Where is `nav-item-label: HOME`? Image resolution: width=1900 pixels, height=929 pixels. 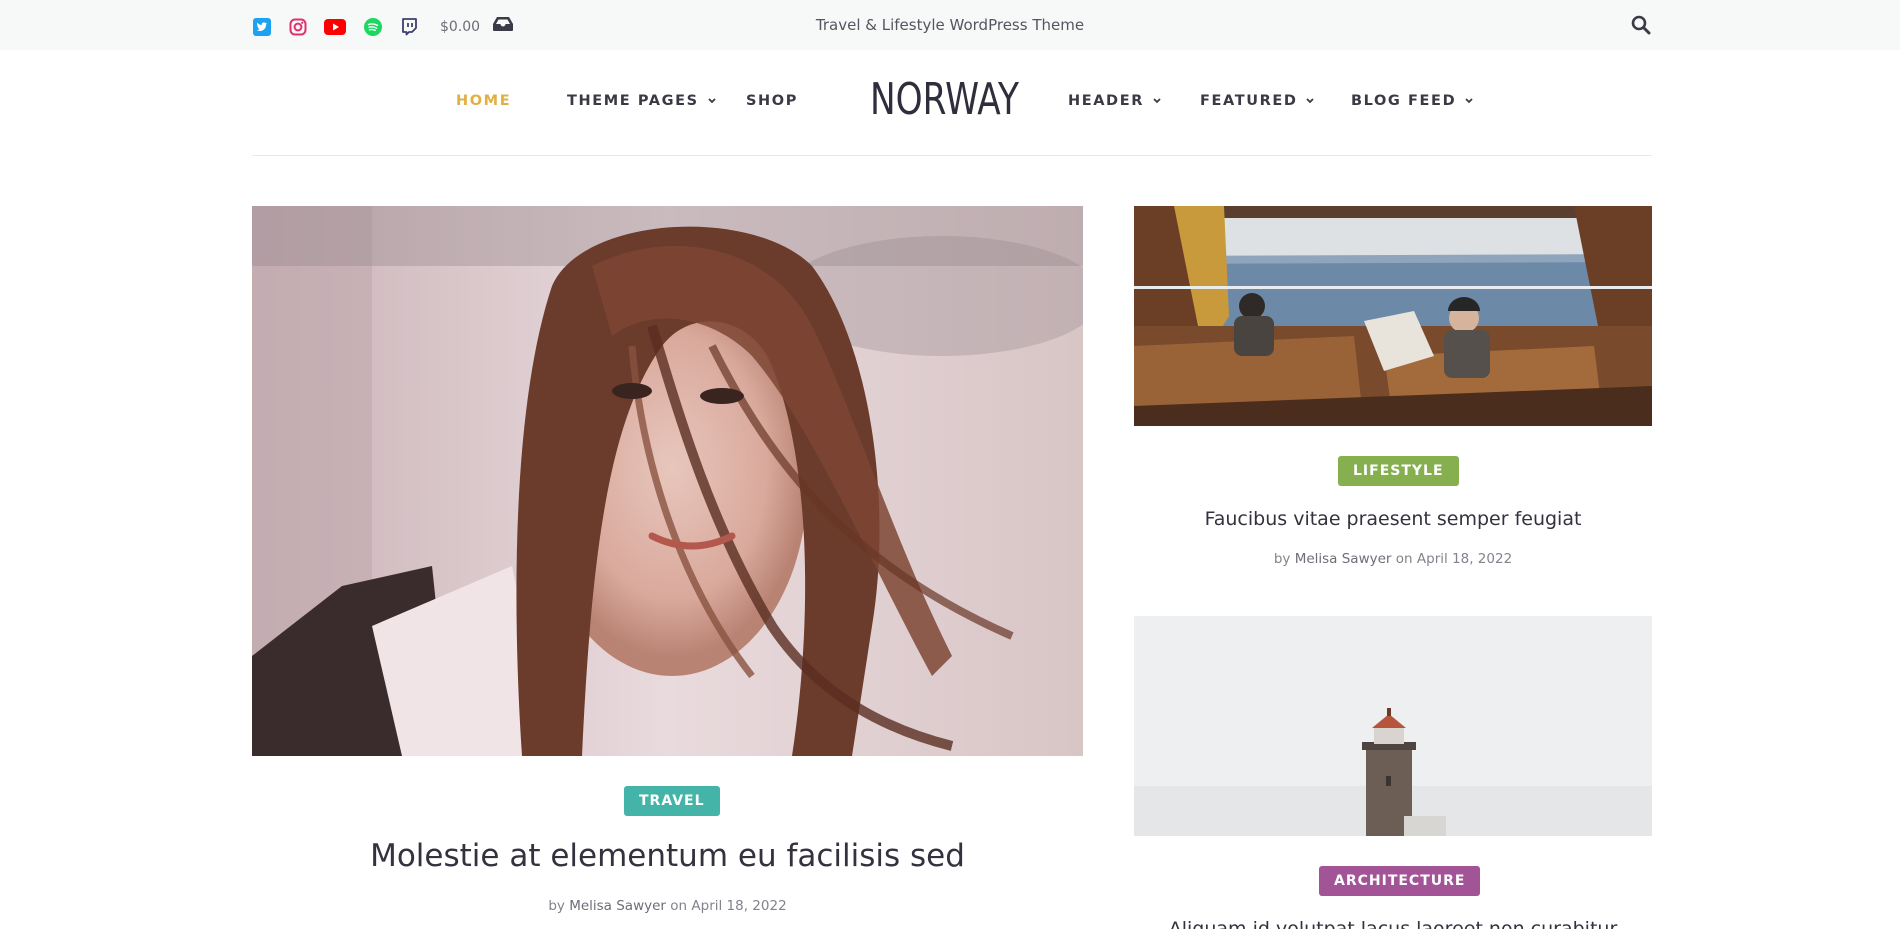 nav-item-label: HOME is located at coordinates (484, 101).